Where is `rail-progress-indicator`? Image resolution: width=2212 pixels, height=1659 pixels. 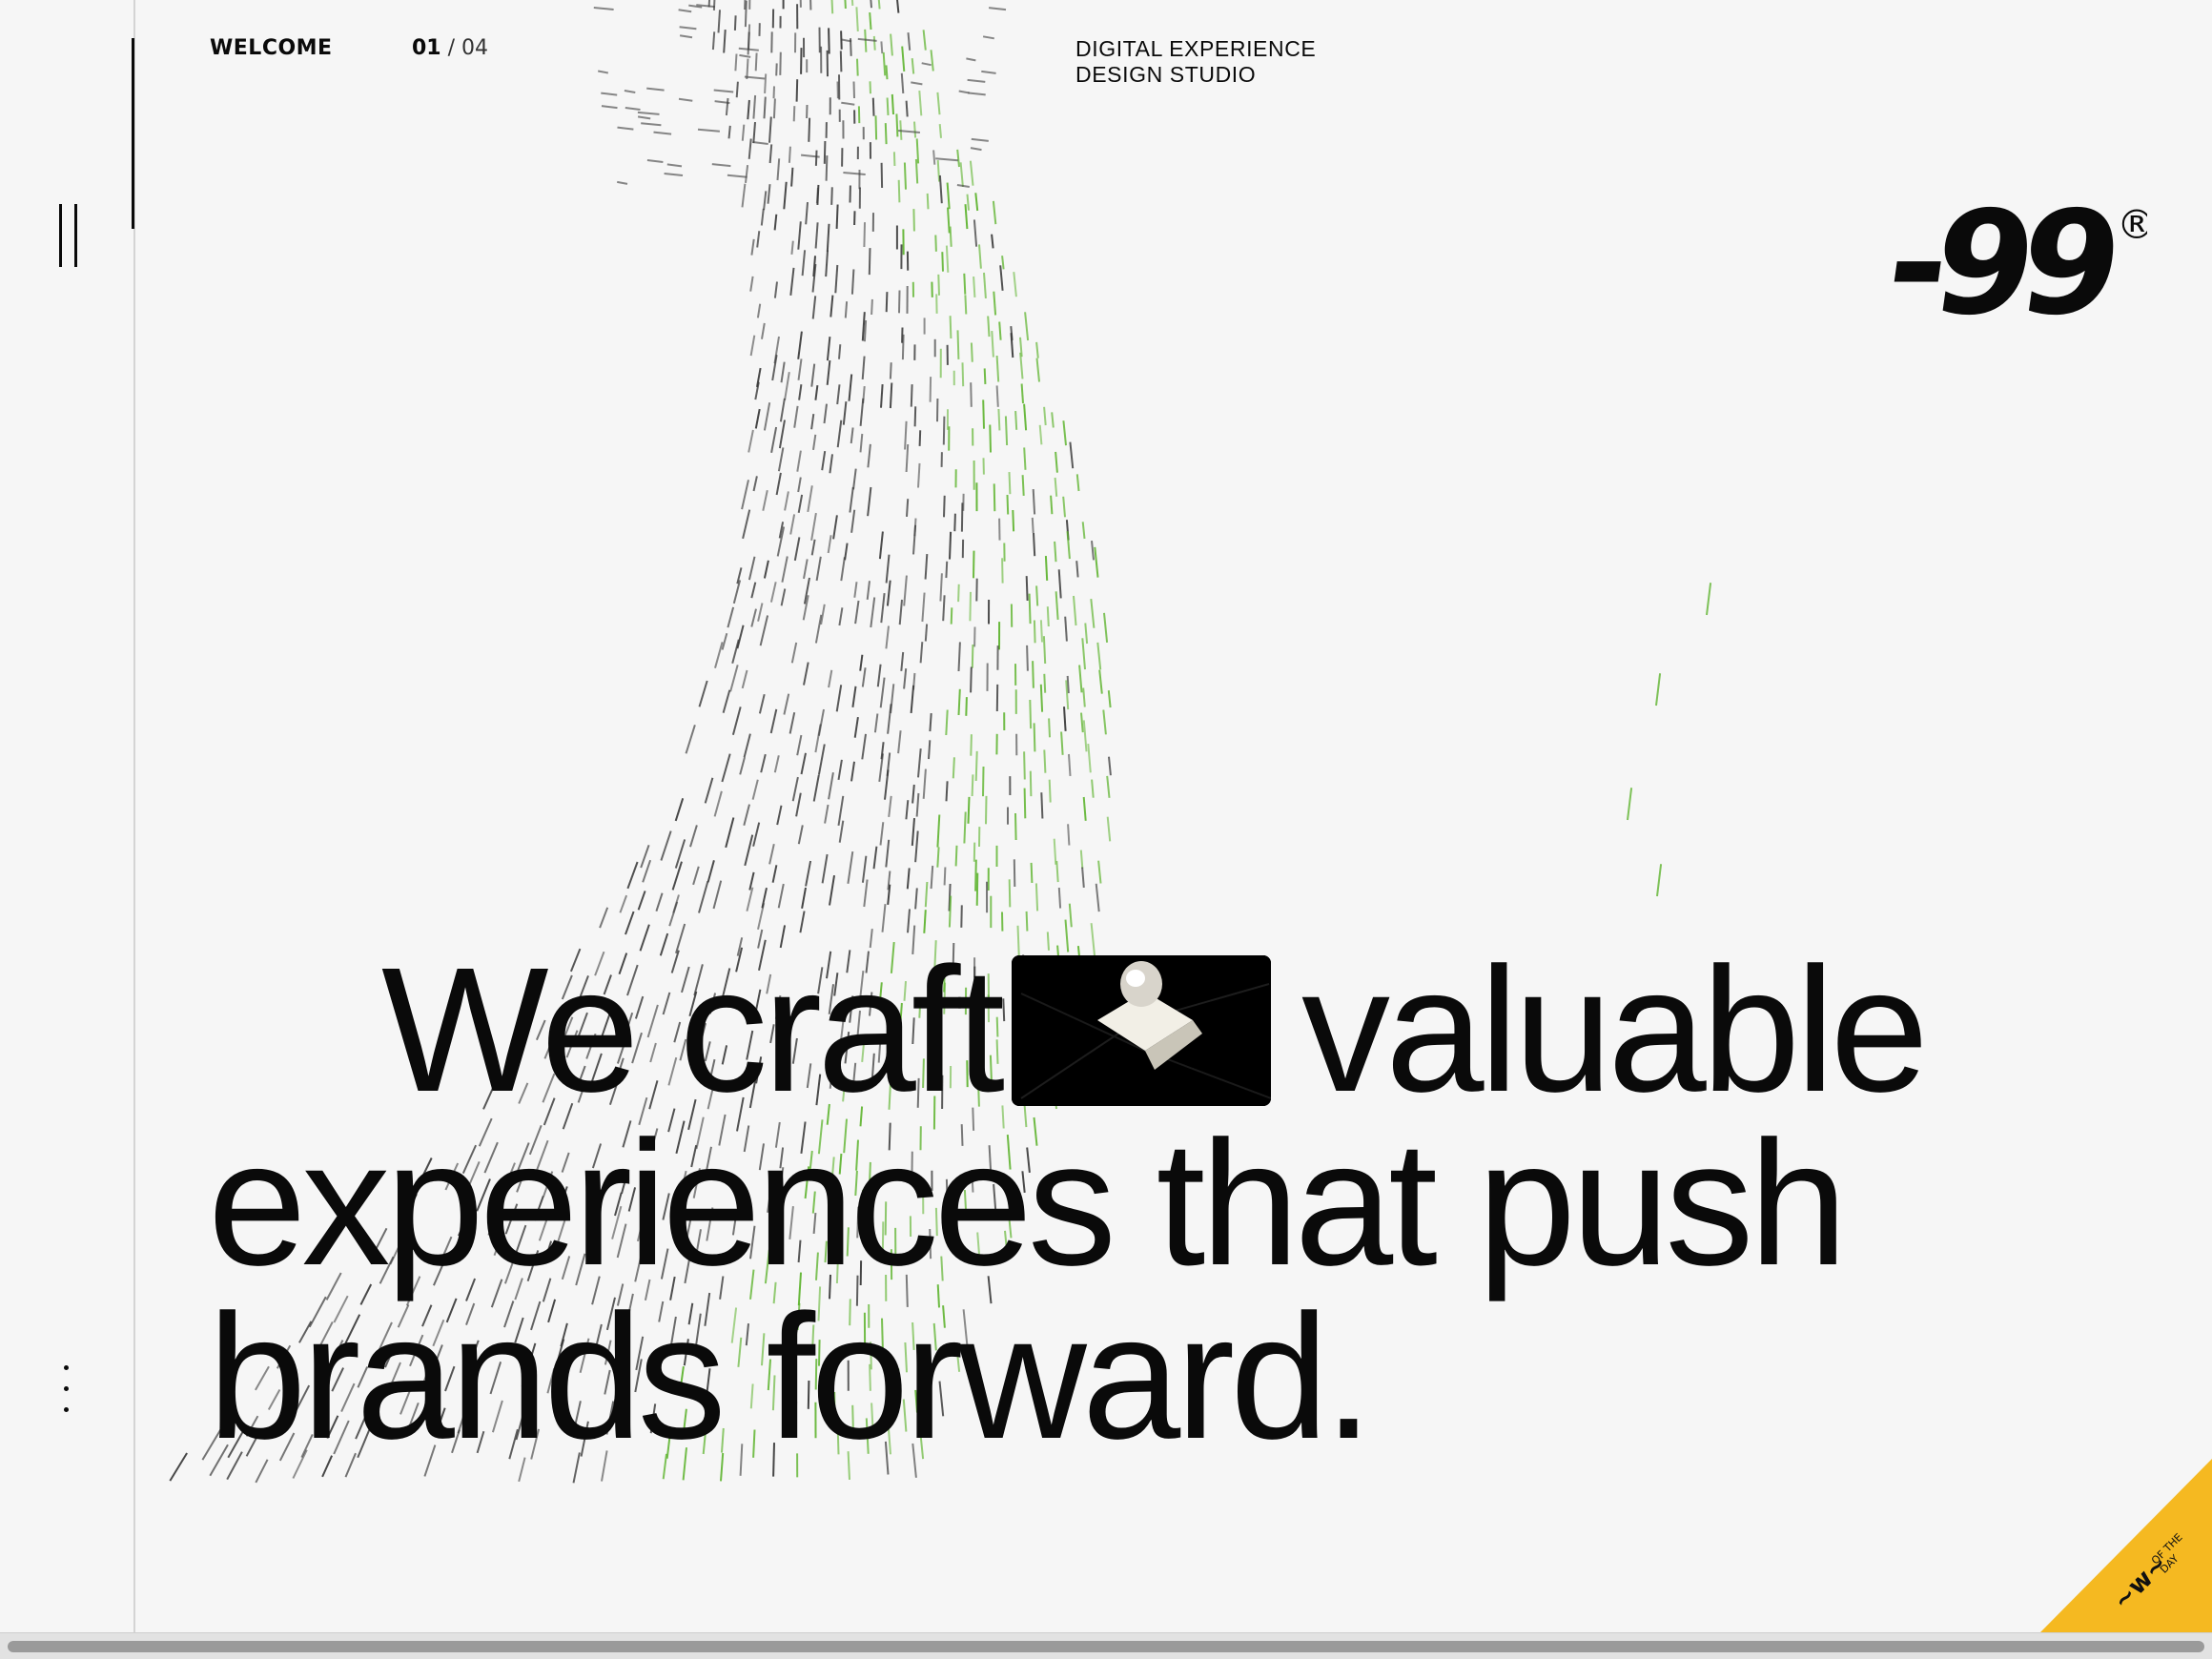 rail-progress-indicator is located at coordinates (133, 133).